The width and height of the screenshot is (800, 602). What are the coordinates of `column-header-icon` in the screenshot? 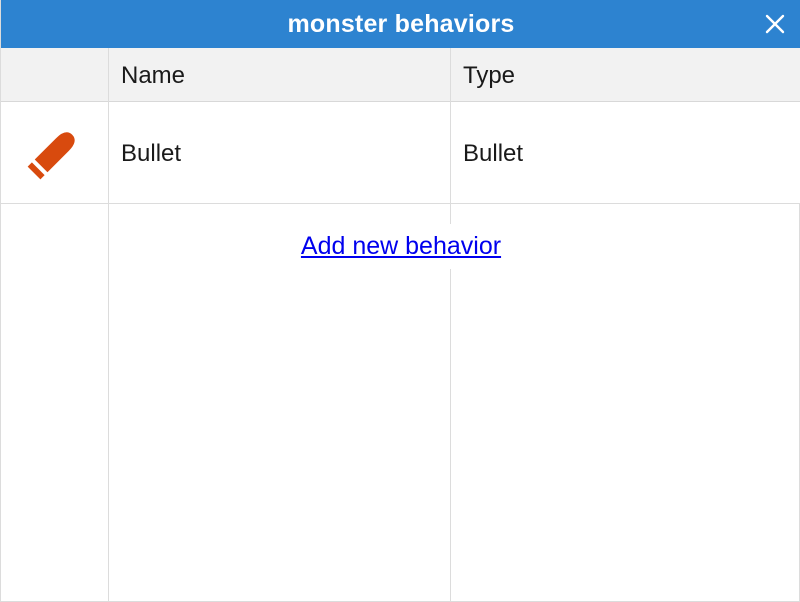 It's located at (54, 74).